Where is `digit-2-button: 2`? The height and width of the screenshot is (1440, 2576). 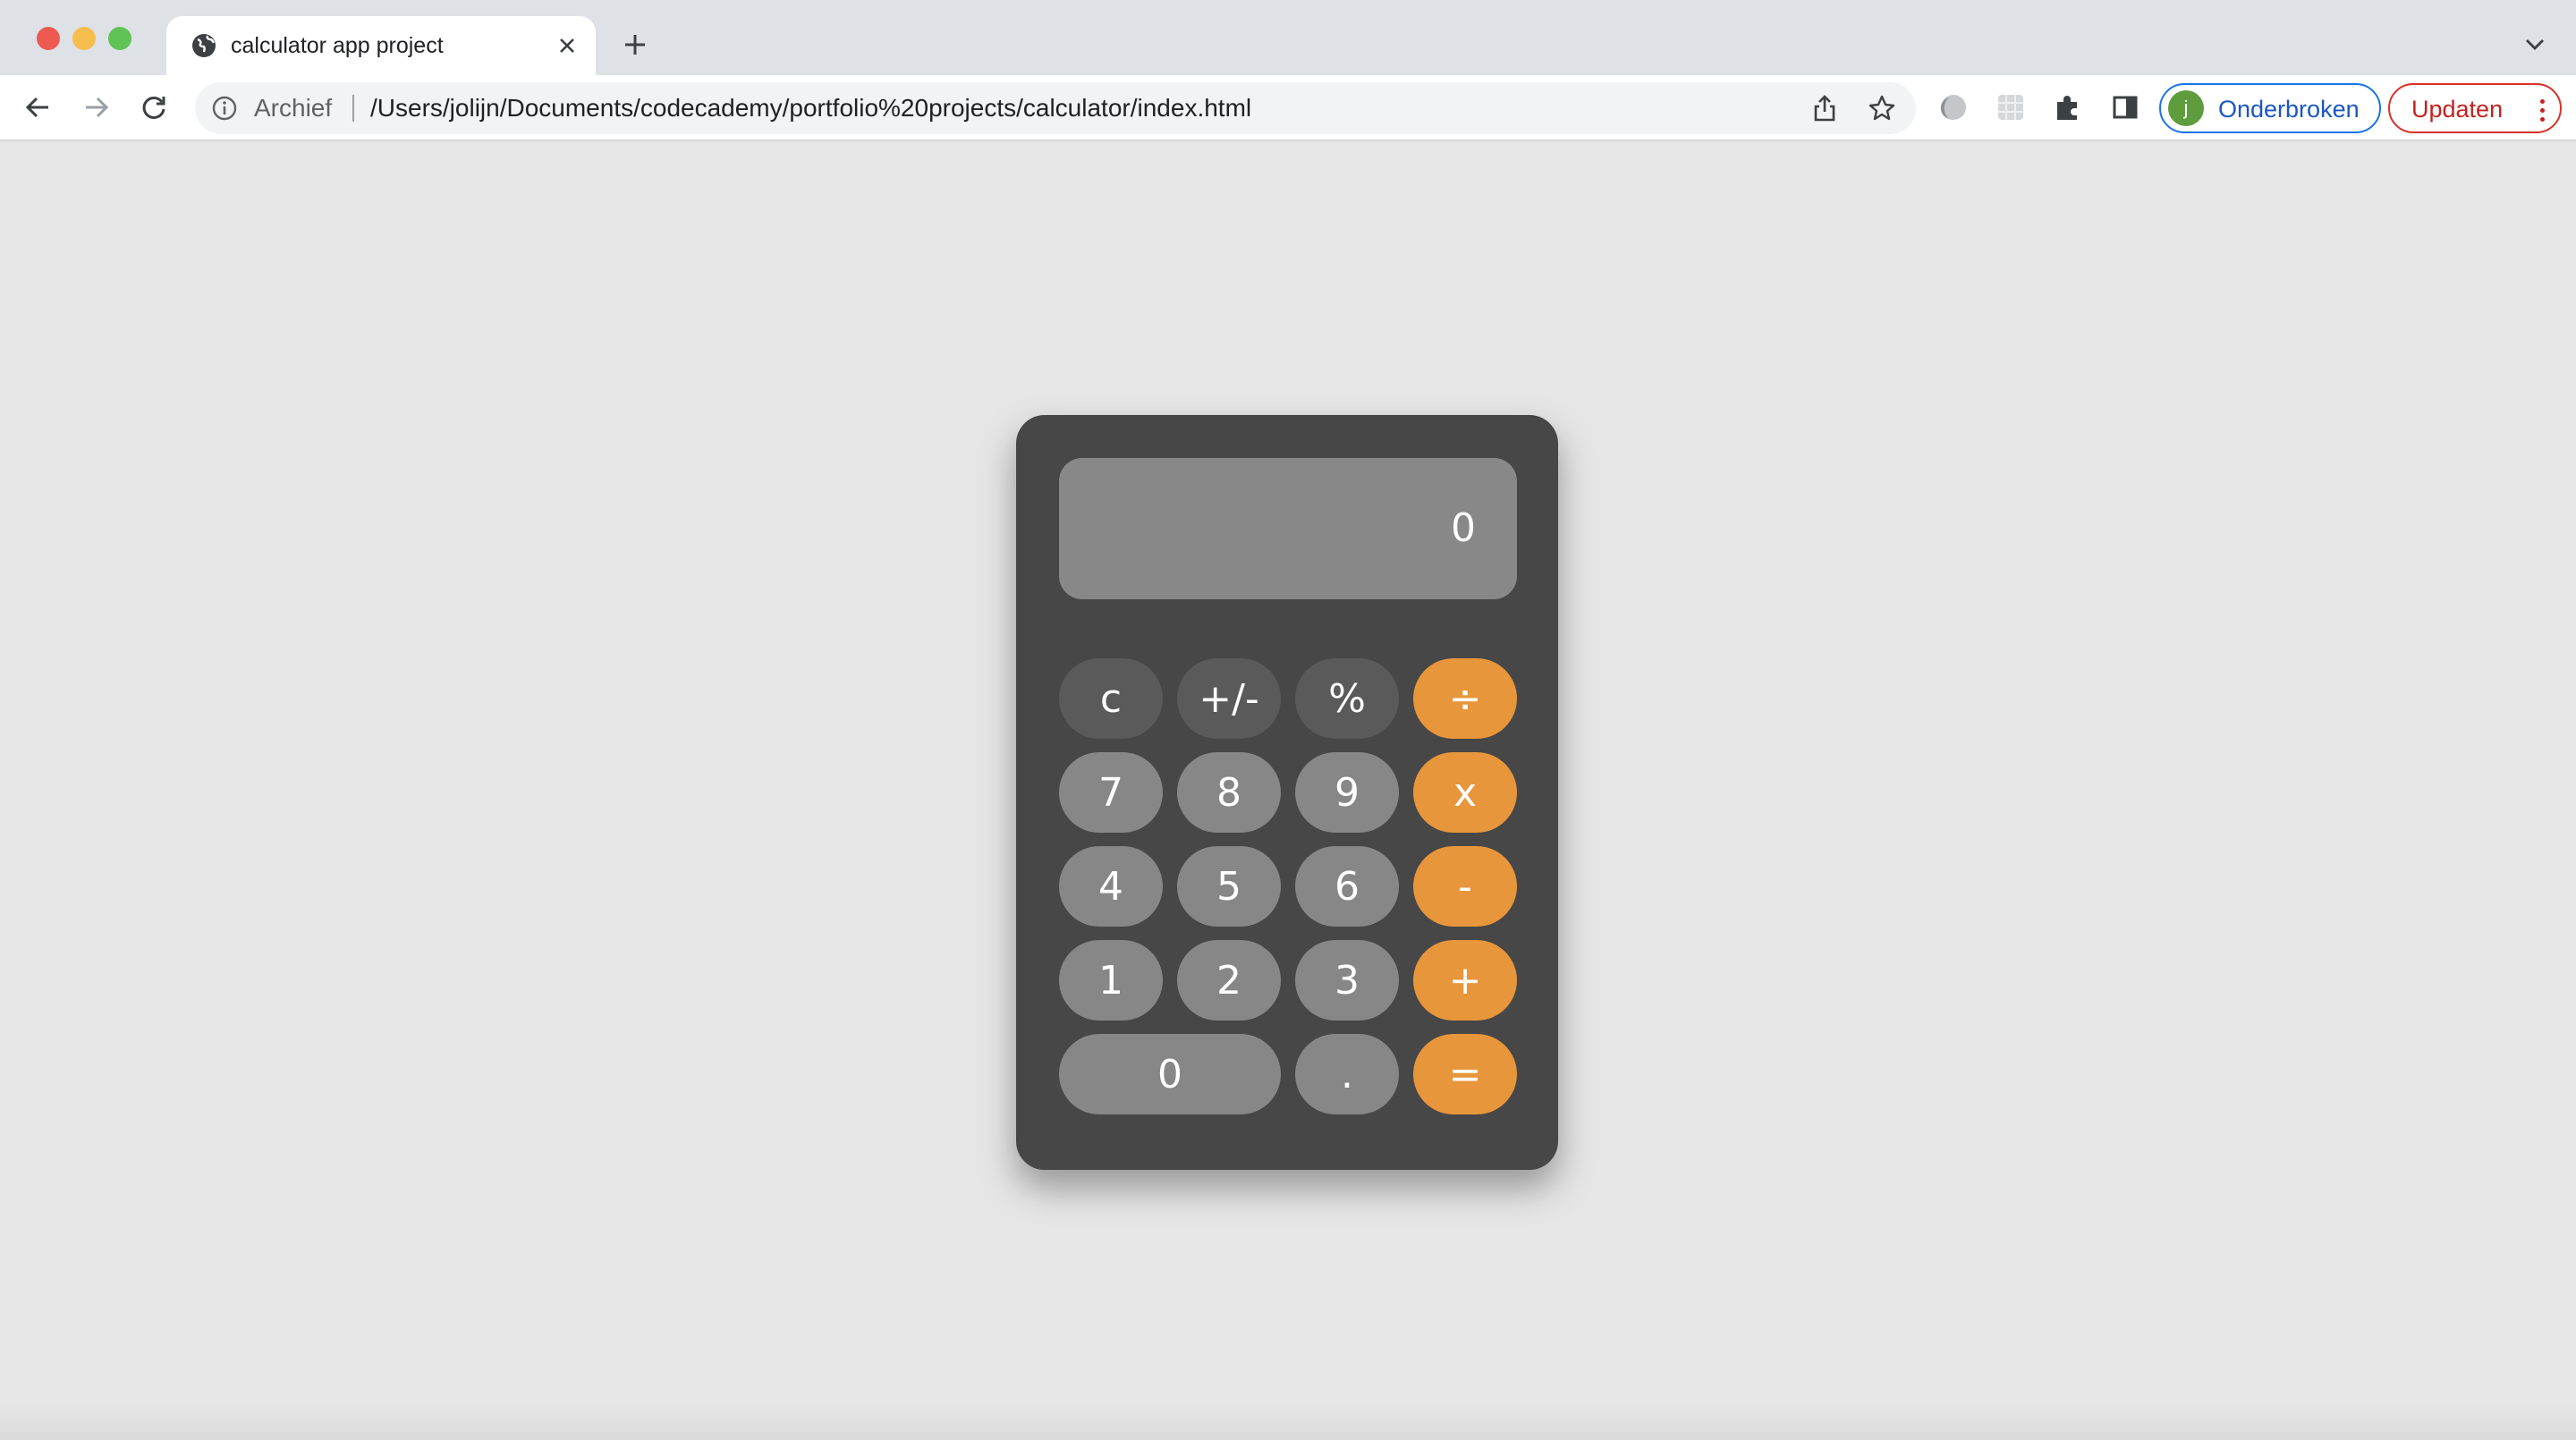 digit-2-button: 2 is located at coordinates (1229, 980).